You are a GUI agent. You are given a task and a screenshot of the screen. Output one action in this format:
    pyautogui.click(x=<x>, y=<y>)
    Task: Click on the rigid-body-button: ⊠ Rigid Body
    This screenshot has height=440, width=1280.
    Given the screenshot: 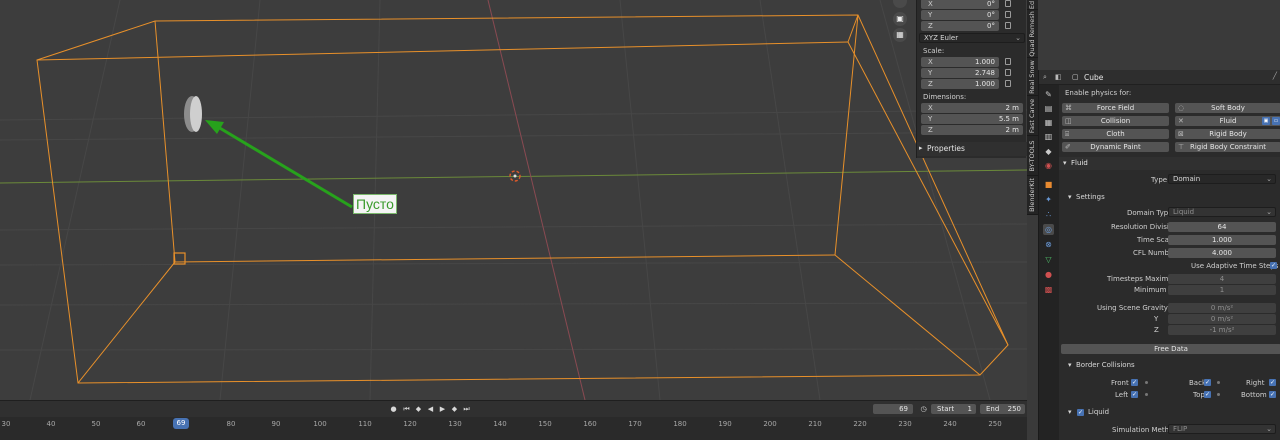 What is the action you would take?
    pyautogui.click(x=1227, y=134)
    